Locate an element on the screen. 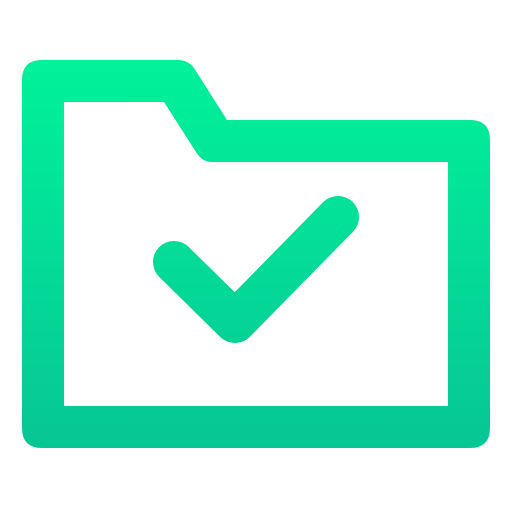  check-mark is located at coordinates (256, 269).